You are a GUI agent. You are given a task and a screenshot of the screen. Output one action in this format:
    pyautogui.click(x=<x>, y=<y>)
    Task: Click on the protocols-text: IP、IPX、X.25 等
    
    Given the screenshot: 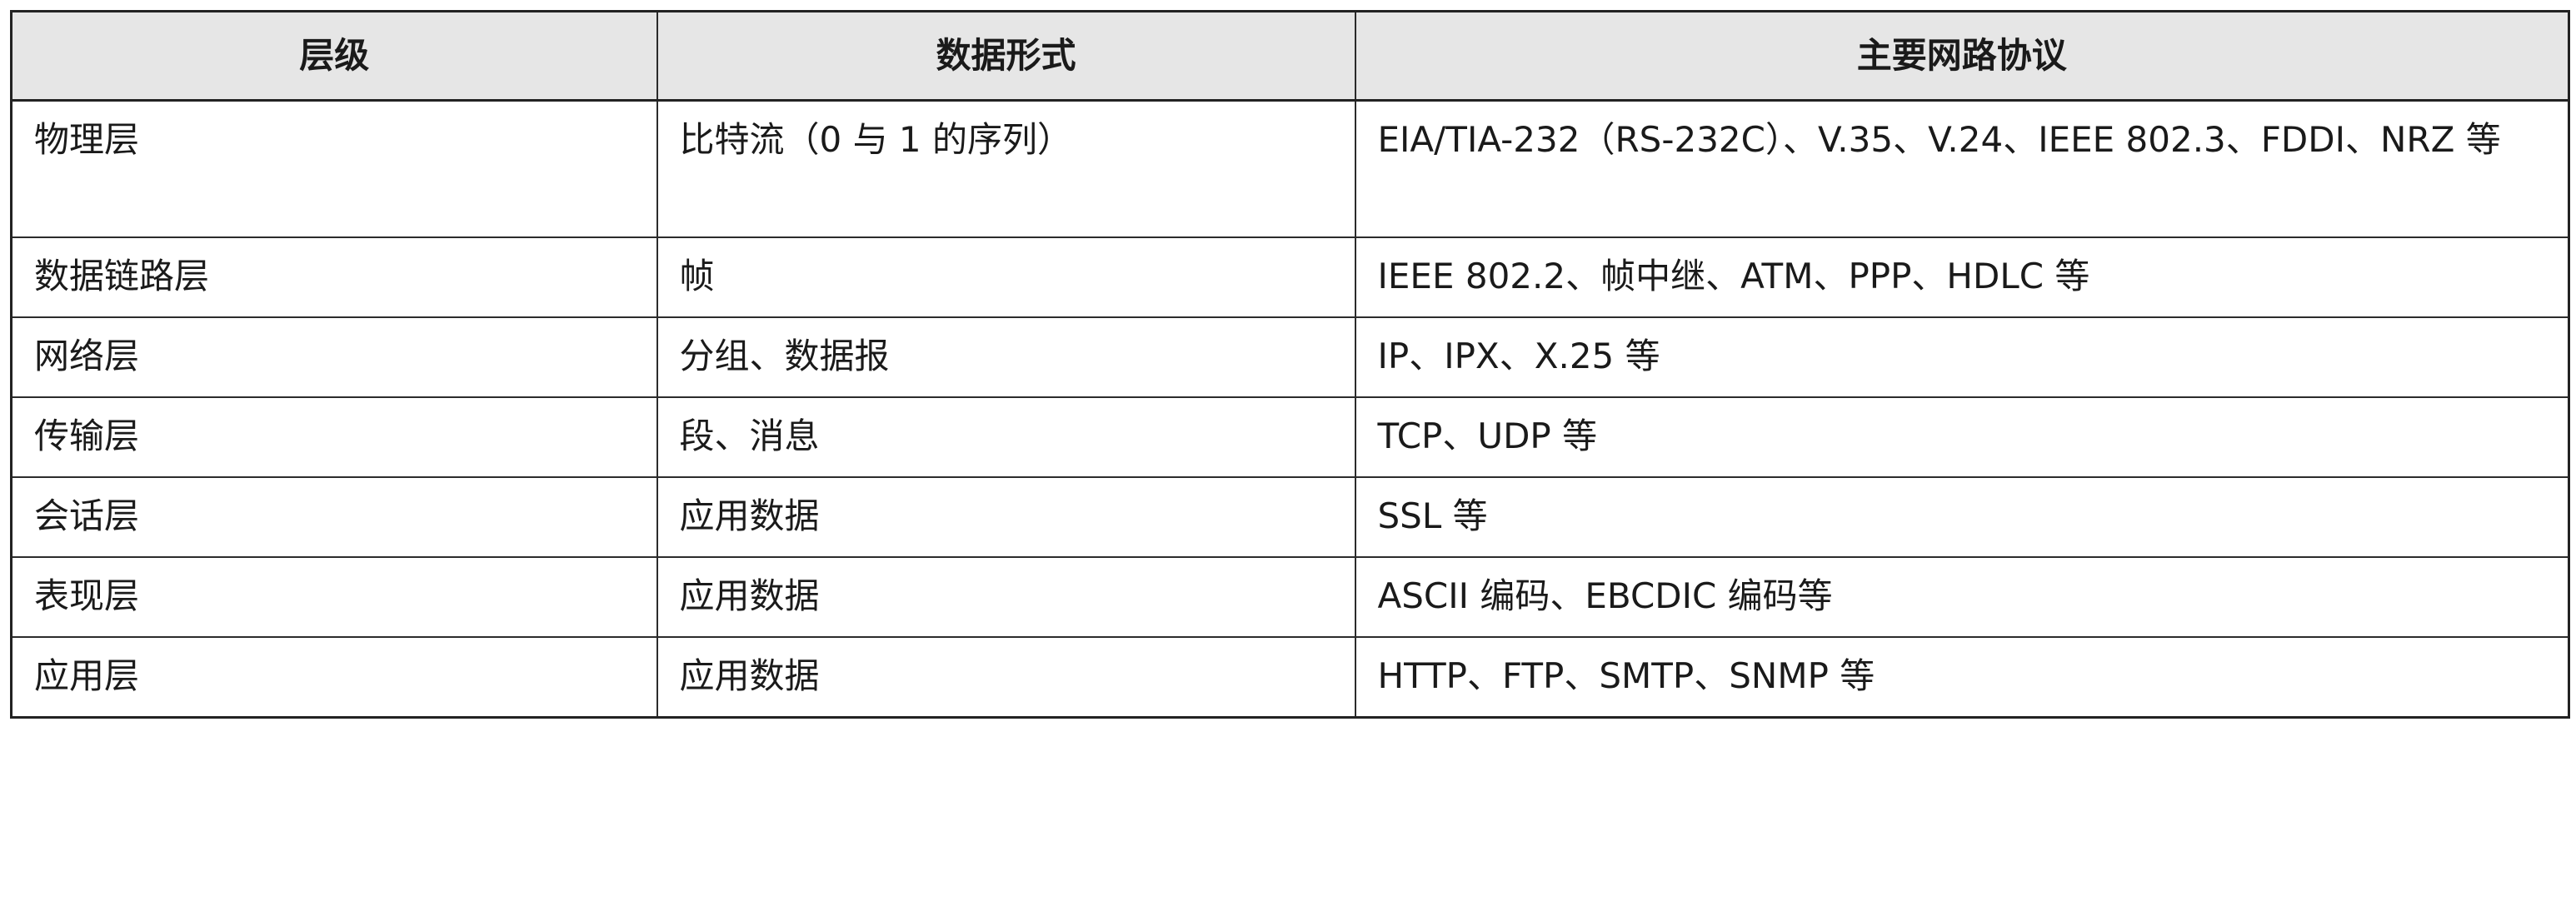 What is the action you would take?
    pyautogui.click(x=1518, y=356)
    